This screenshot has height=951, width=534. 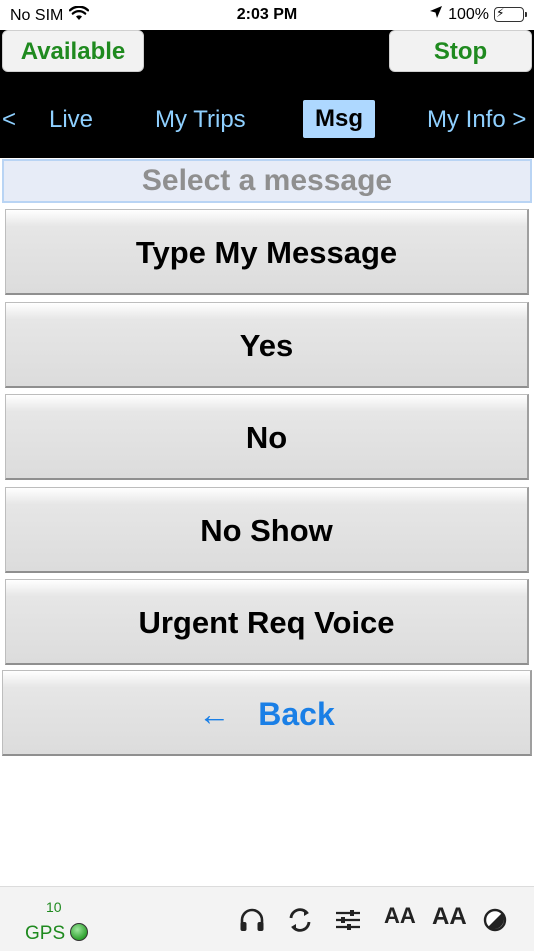 I want to click on tab-live: Live, so click(x=71, y=120).